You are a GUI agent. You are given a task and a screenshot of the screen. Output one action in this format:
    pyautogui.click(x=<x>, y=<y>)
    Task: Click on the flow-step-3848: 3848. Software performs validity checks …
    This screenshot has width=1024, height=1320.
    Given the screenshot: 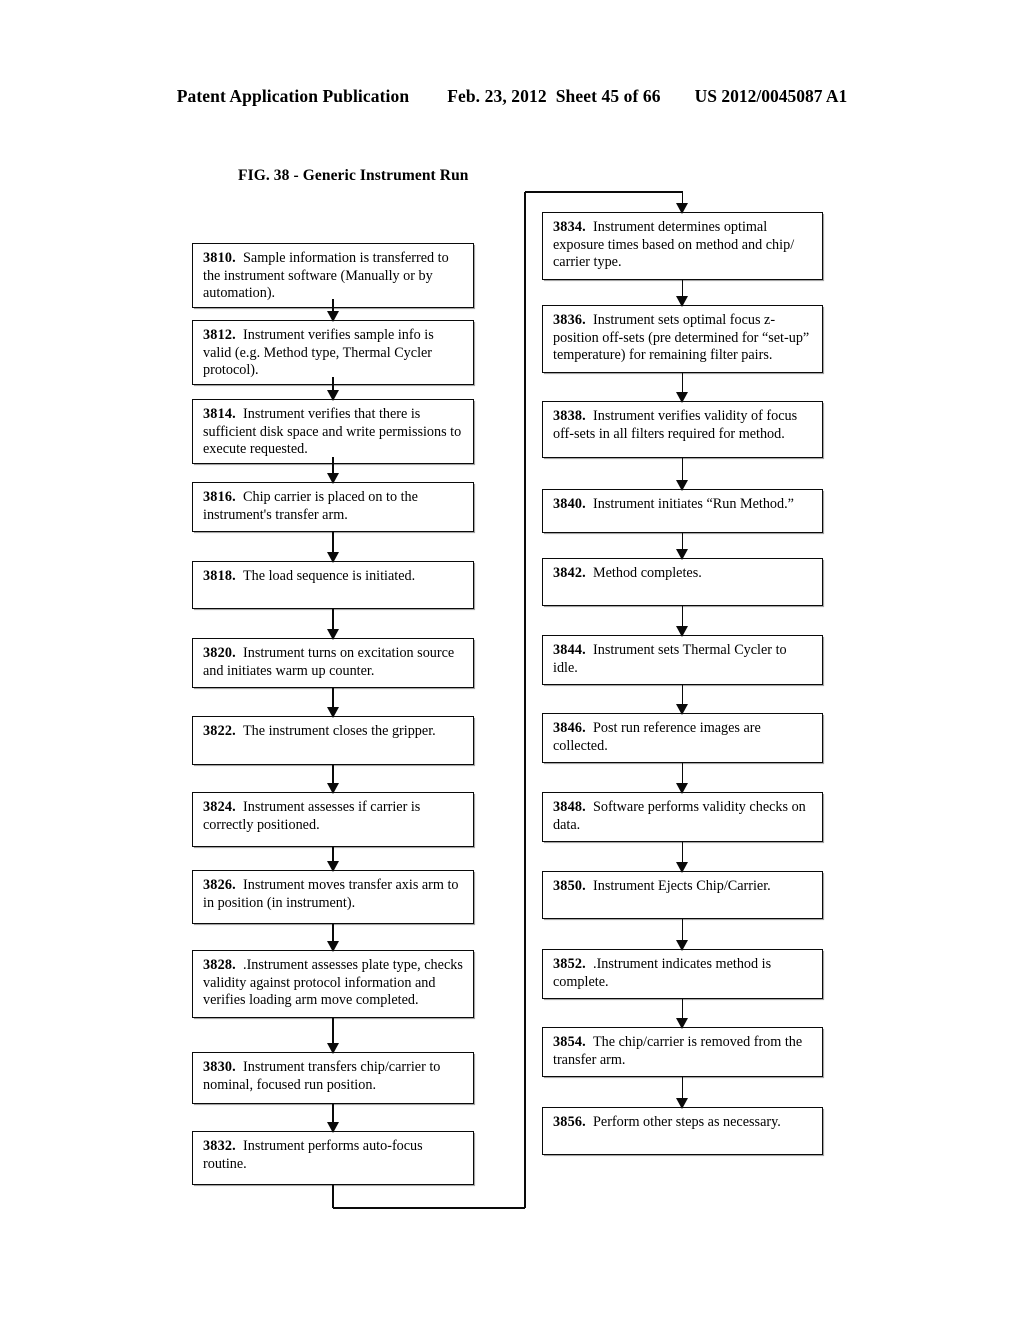 What is the action you would take?
    pyautogui.click(x=682, y=817)
    